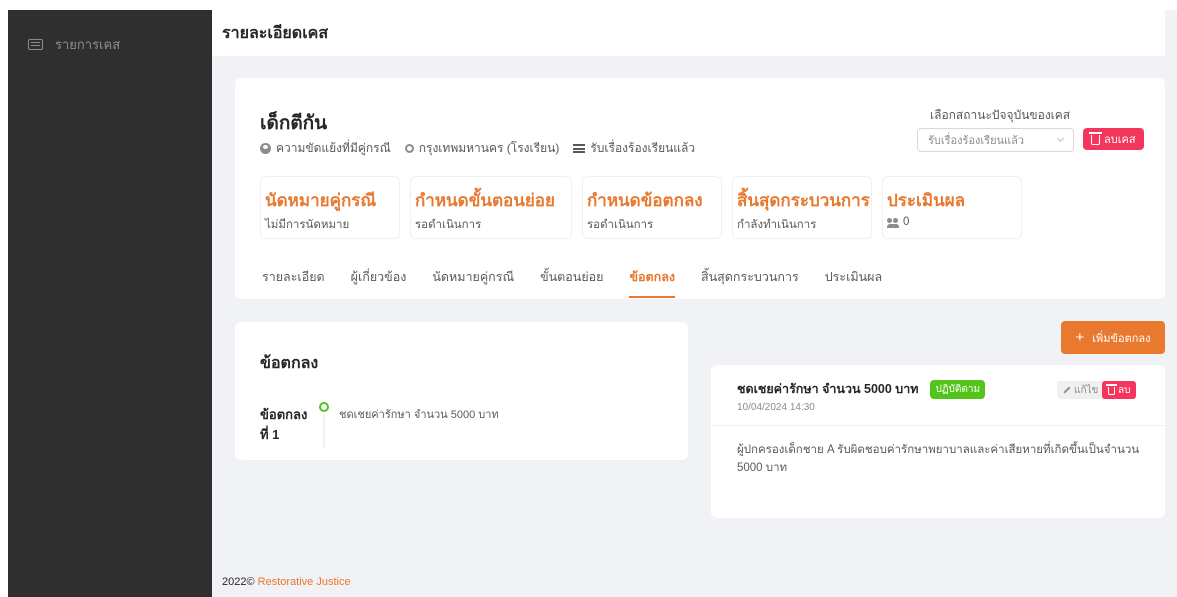 The image size is (1177, 597). What do you see at coordinates (976, 141) in the screenshot?
I see `status-select-value: รับเรื่องร้องเรียนแล้ว` at bounding box center [976, 141].